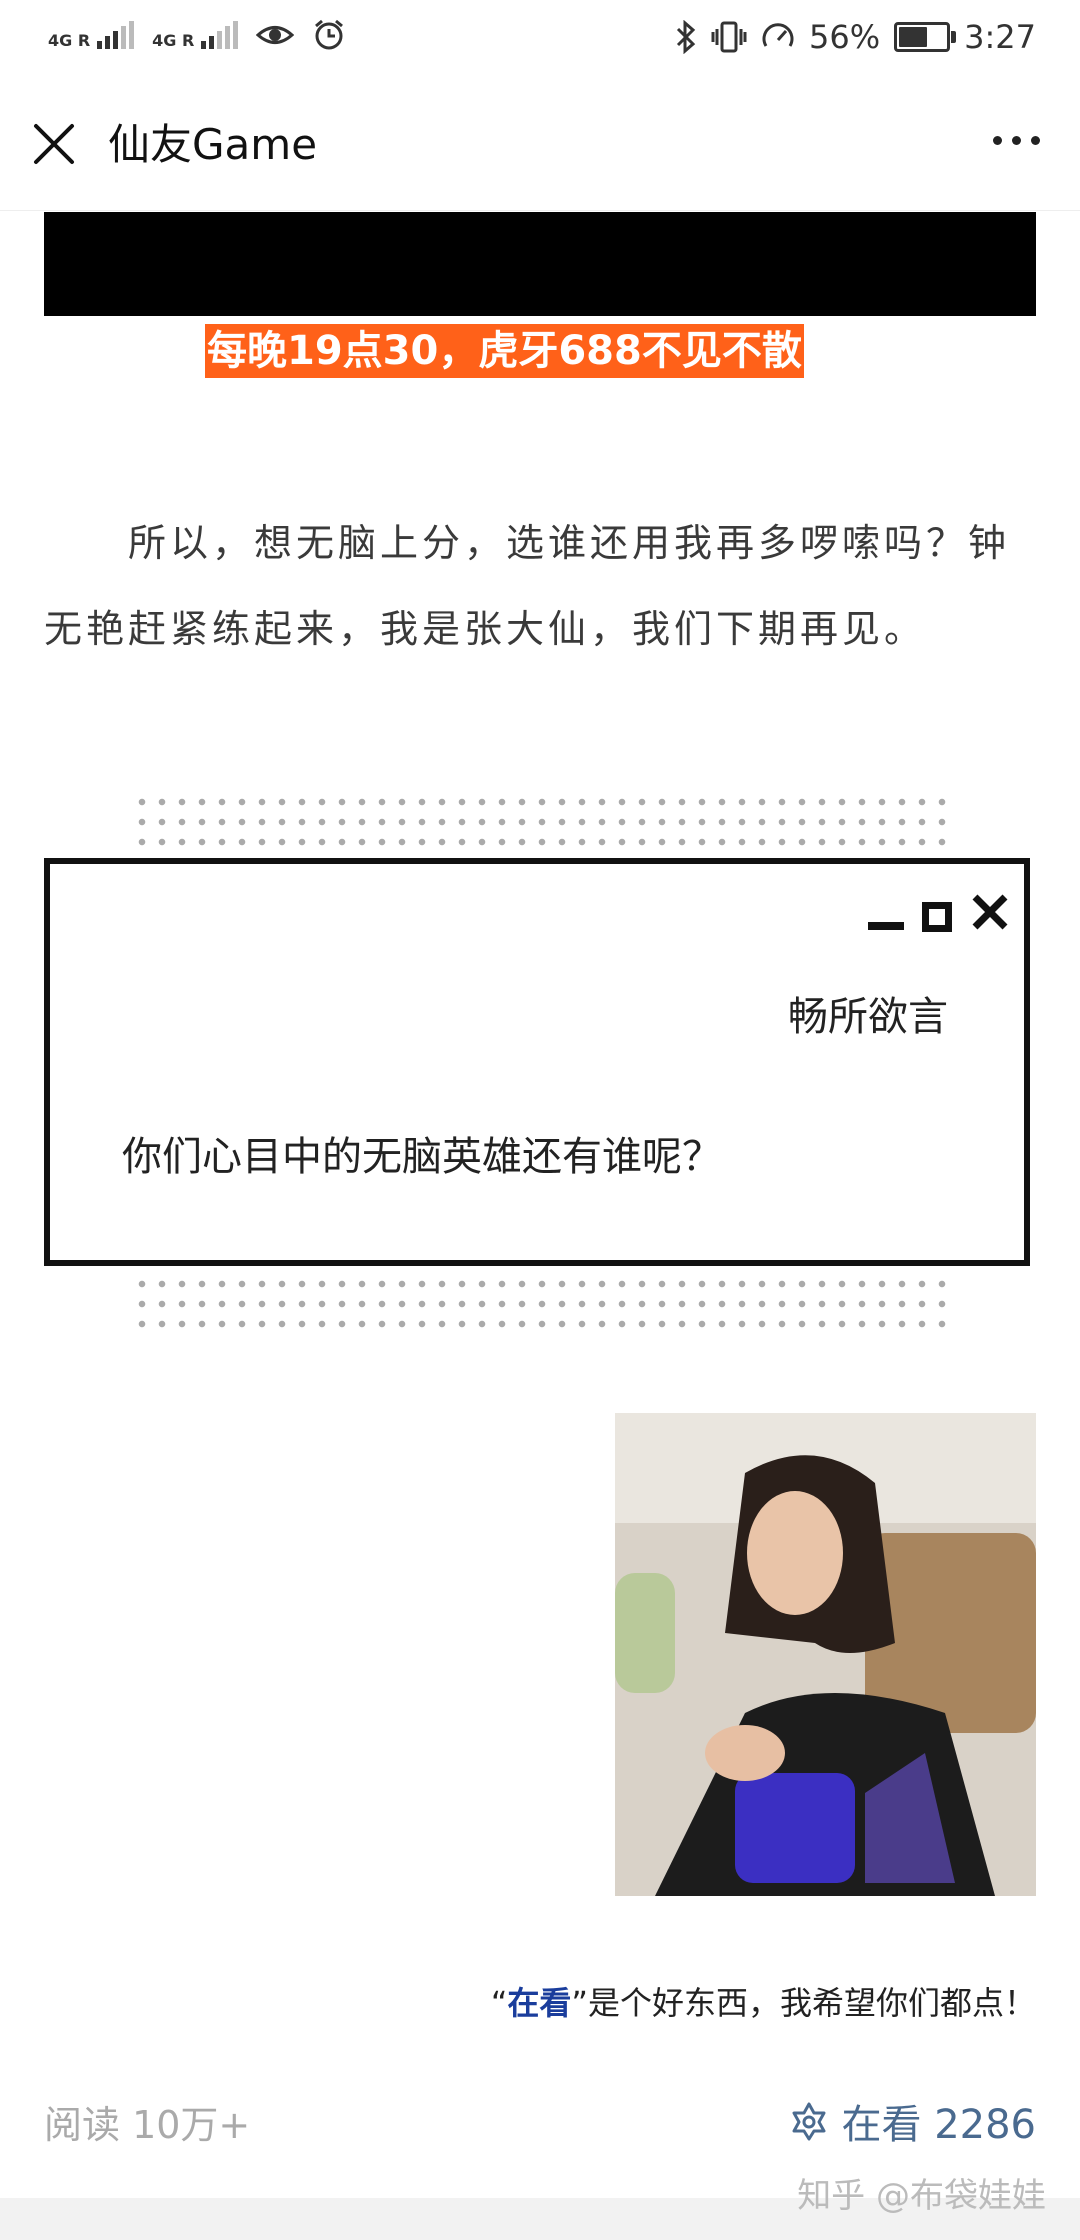  I want to click on zaikan-button: 在看 2286, so click(912, 2121).